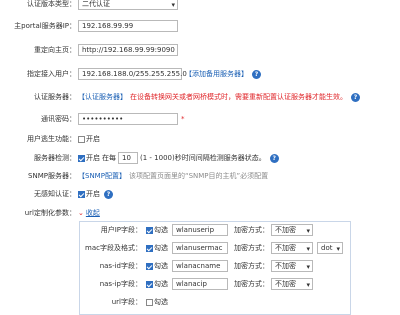  What do you see at coordinates (102, 176) in the screenshot?
I see `snmp-config-link: 【SNMP配置】` at bounding box center [102, 176].